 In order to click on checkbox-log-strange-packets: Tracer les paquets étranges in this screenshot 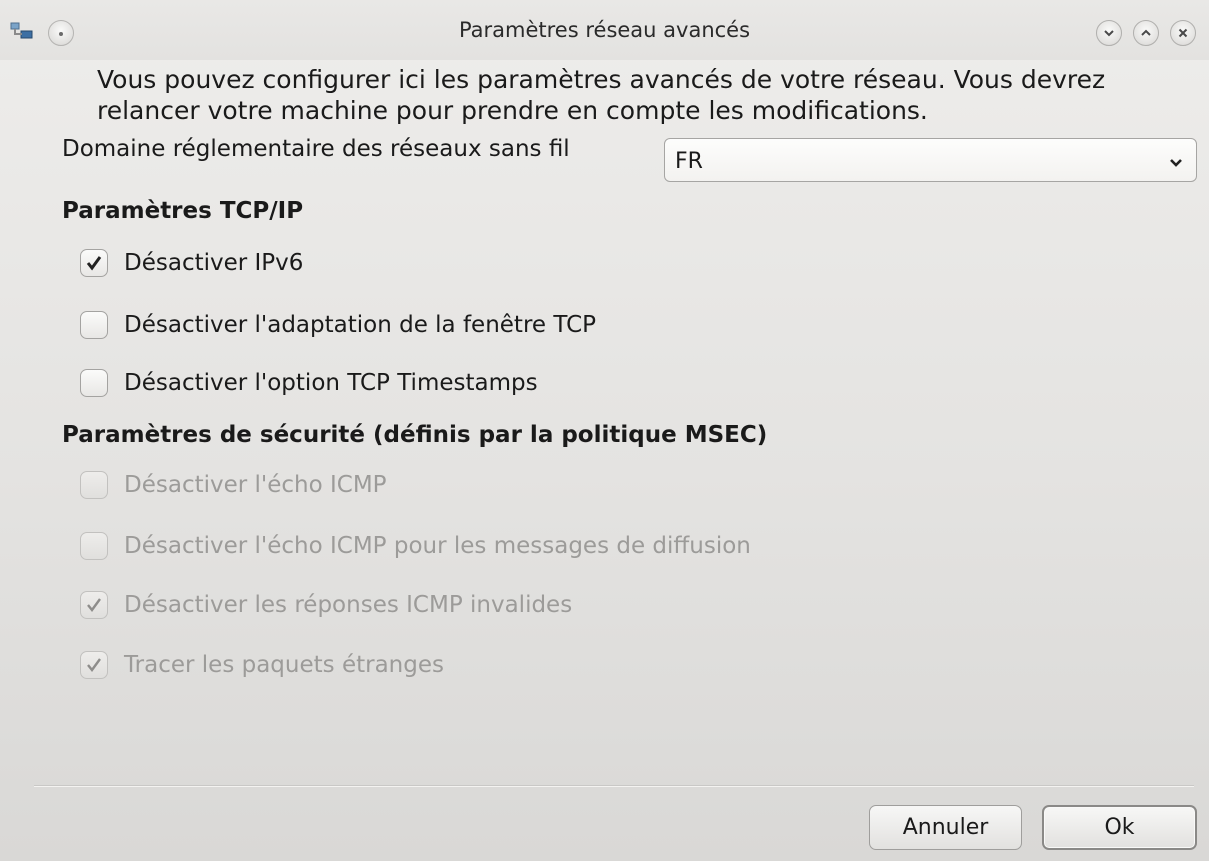, I will do `click(262, 665)`.